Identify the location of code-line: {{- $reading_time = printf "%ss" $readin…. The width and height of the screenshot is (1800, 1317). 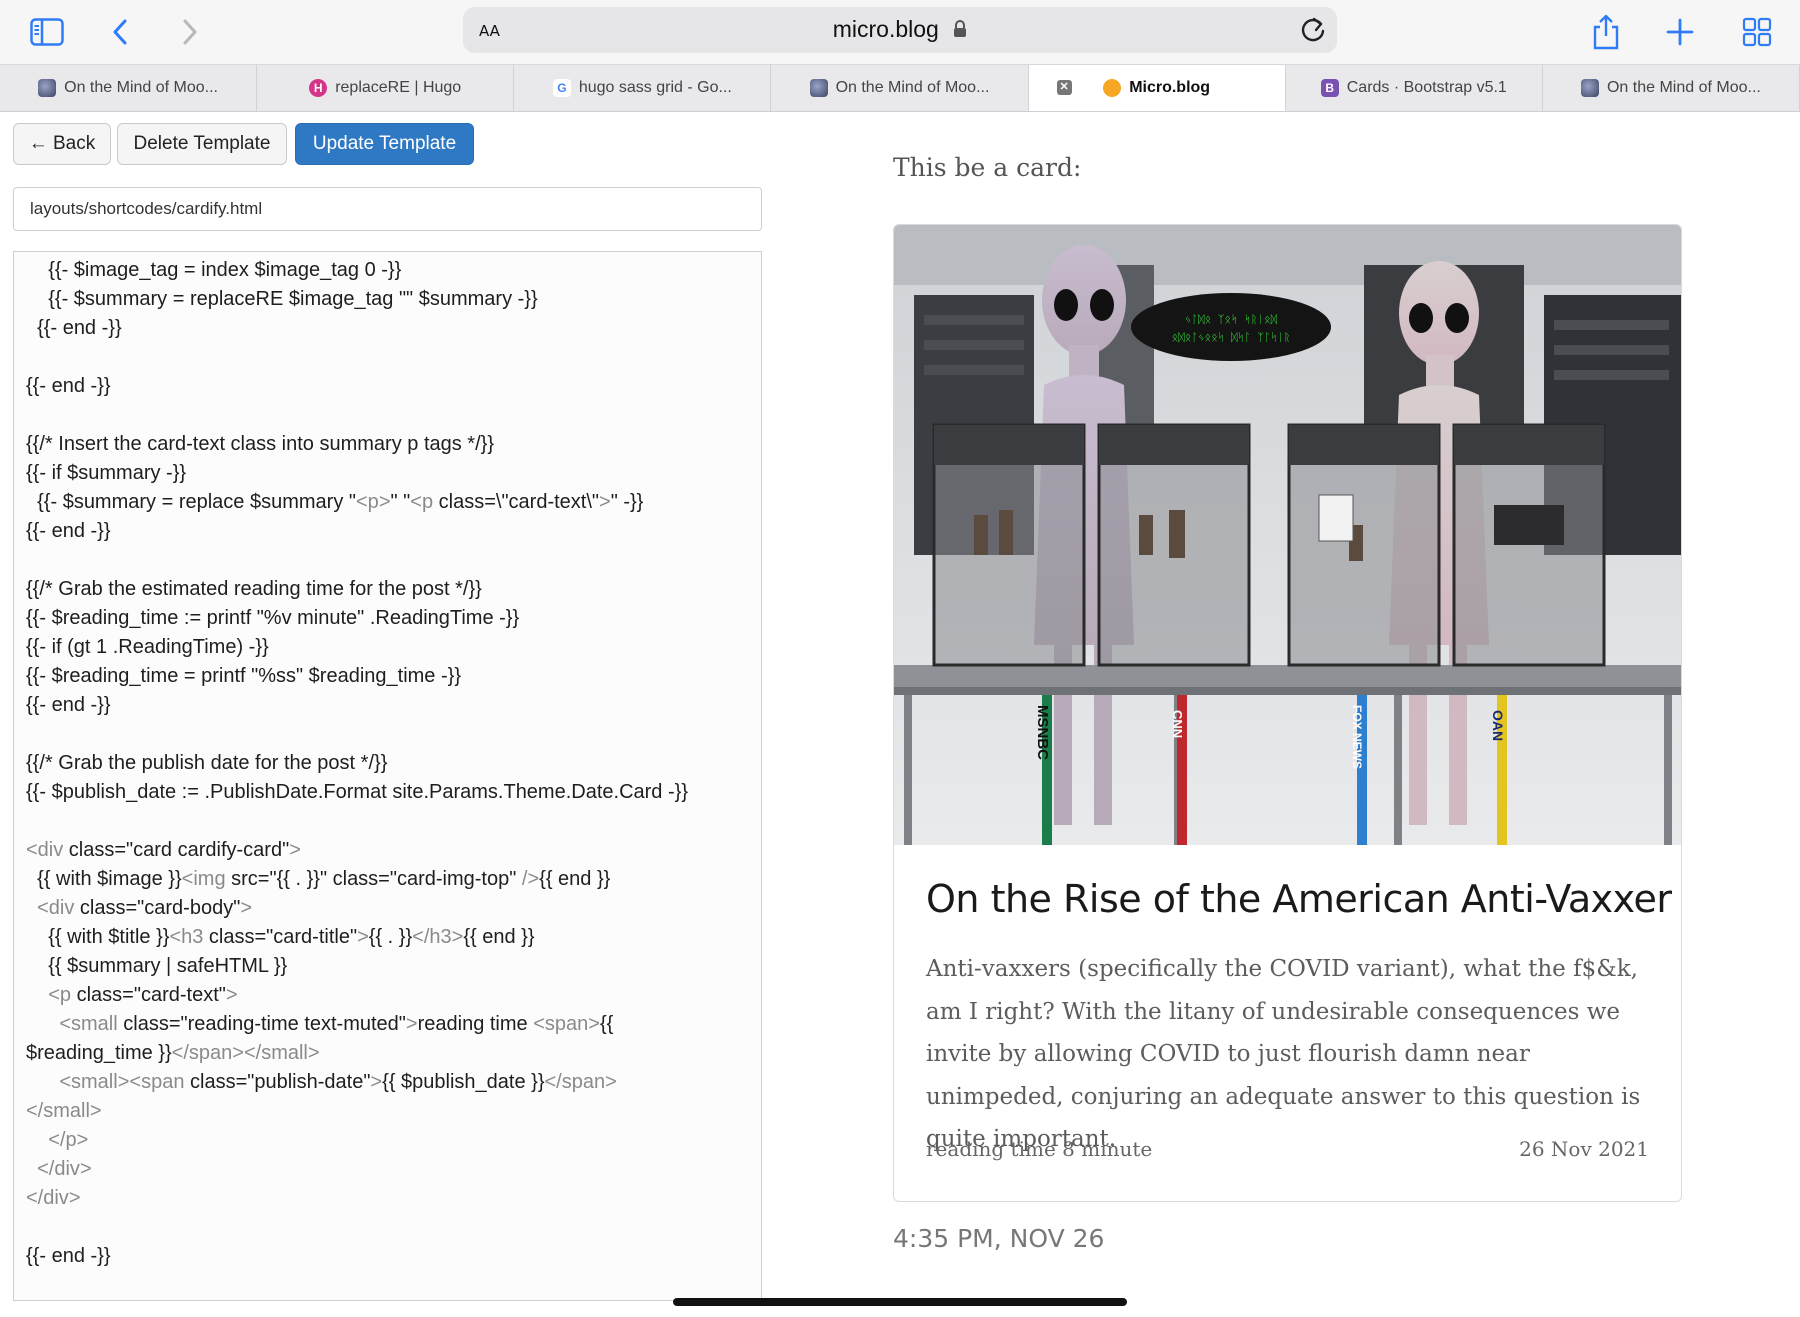
(243, 676).